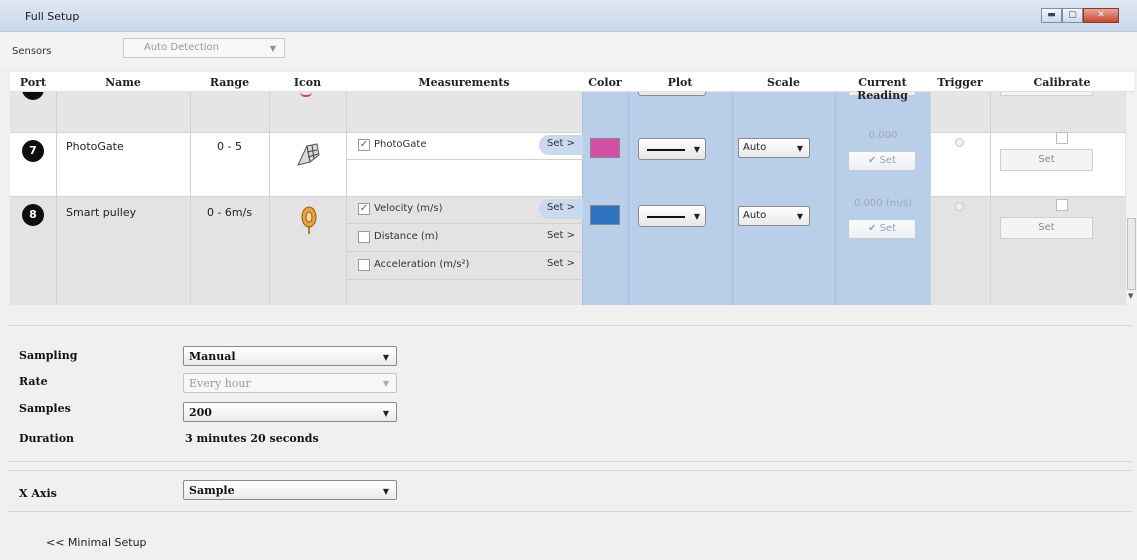 This screenshot has width=1137, height=560. I want to click on duration-label: Duration, so click(47, 438).